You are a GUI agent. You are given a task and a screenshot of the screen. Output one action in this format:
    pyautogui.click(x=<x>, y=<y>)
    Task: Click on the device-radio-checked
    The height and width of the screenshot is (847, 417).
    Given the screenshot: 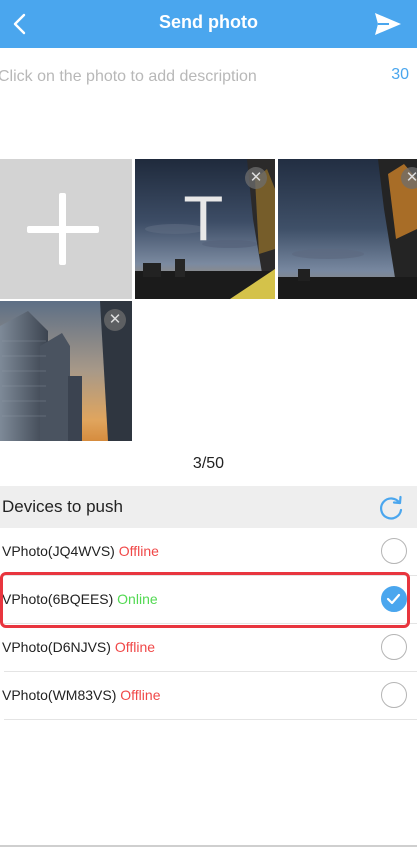 What is the action you would take?
    pyautogui.click(x=394, y=599)
    